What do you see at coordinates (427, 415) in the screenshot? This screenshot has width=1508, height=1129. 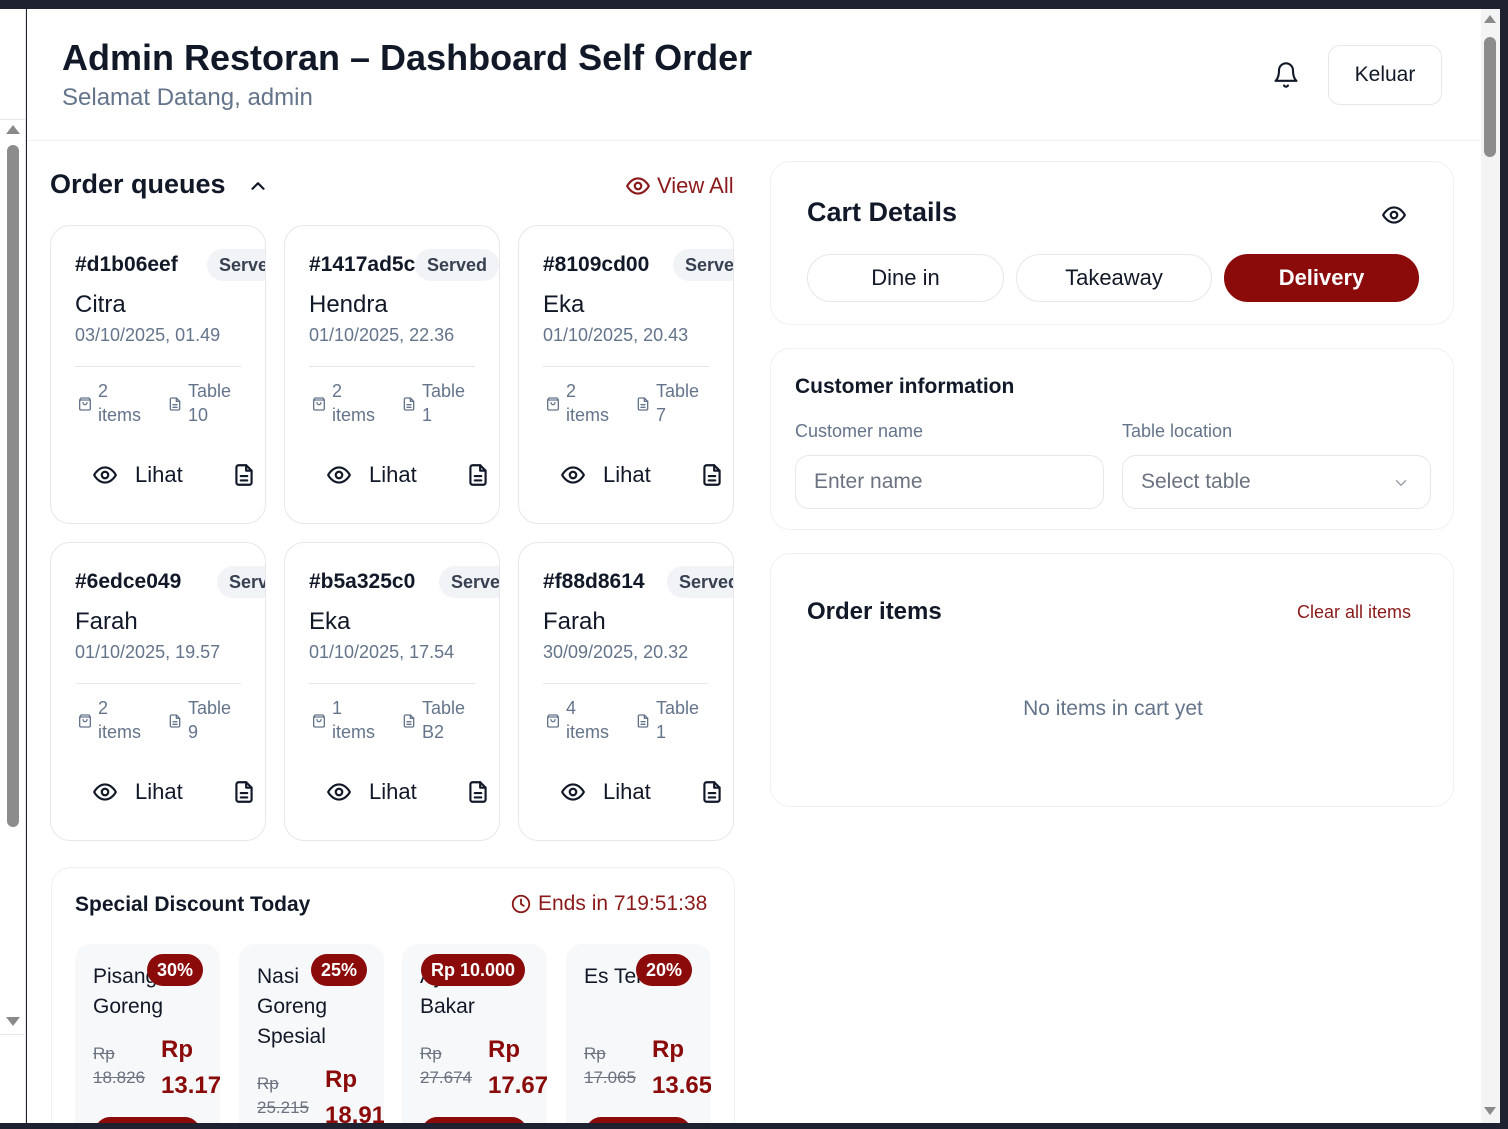 I see `table-number: 1` at bounding box center [427, 415].